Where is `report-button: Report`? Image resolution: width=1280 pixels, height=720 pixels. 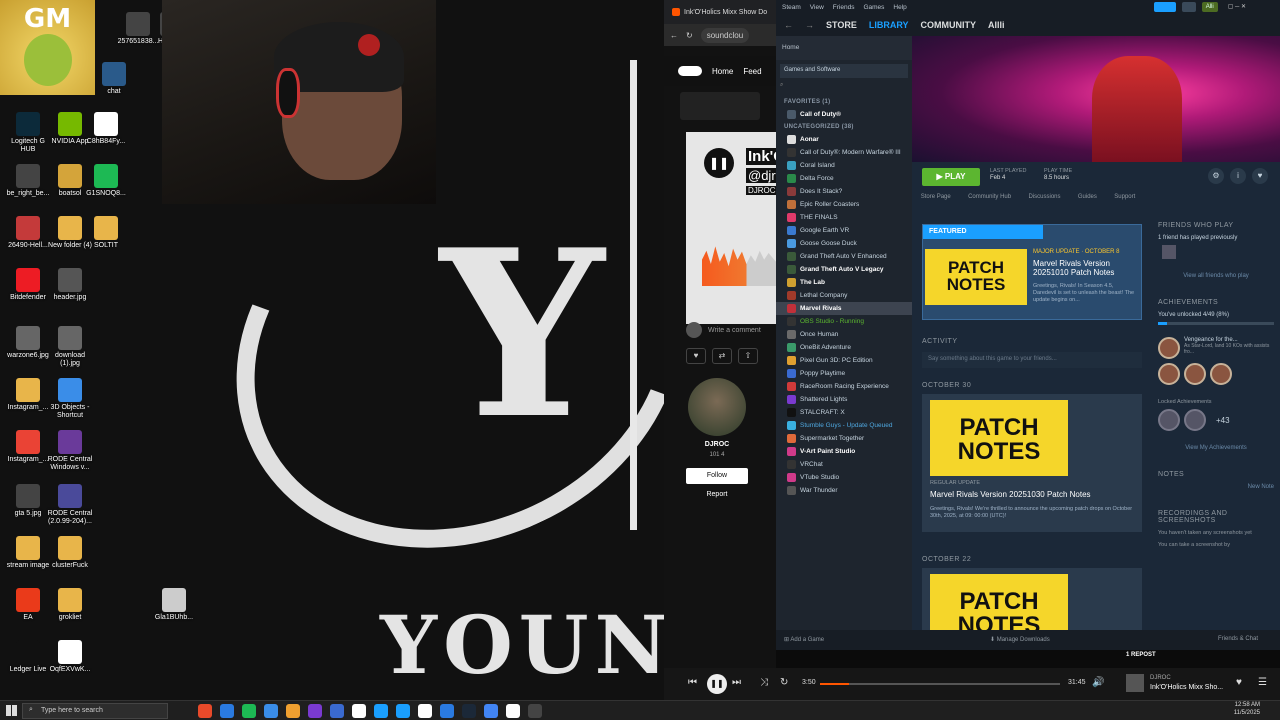 report-button: Report is located at coordinates (717, 494).